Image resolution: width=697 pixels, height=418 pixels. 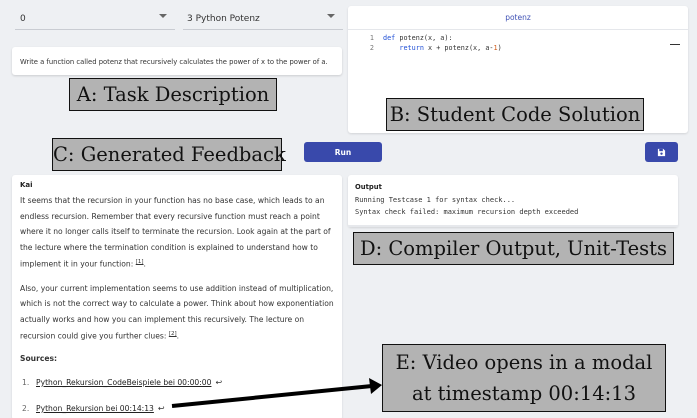 I want to click on annotation-label-e-line1: E: Video opens in a modal, so click(x=524, y=362).